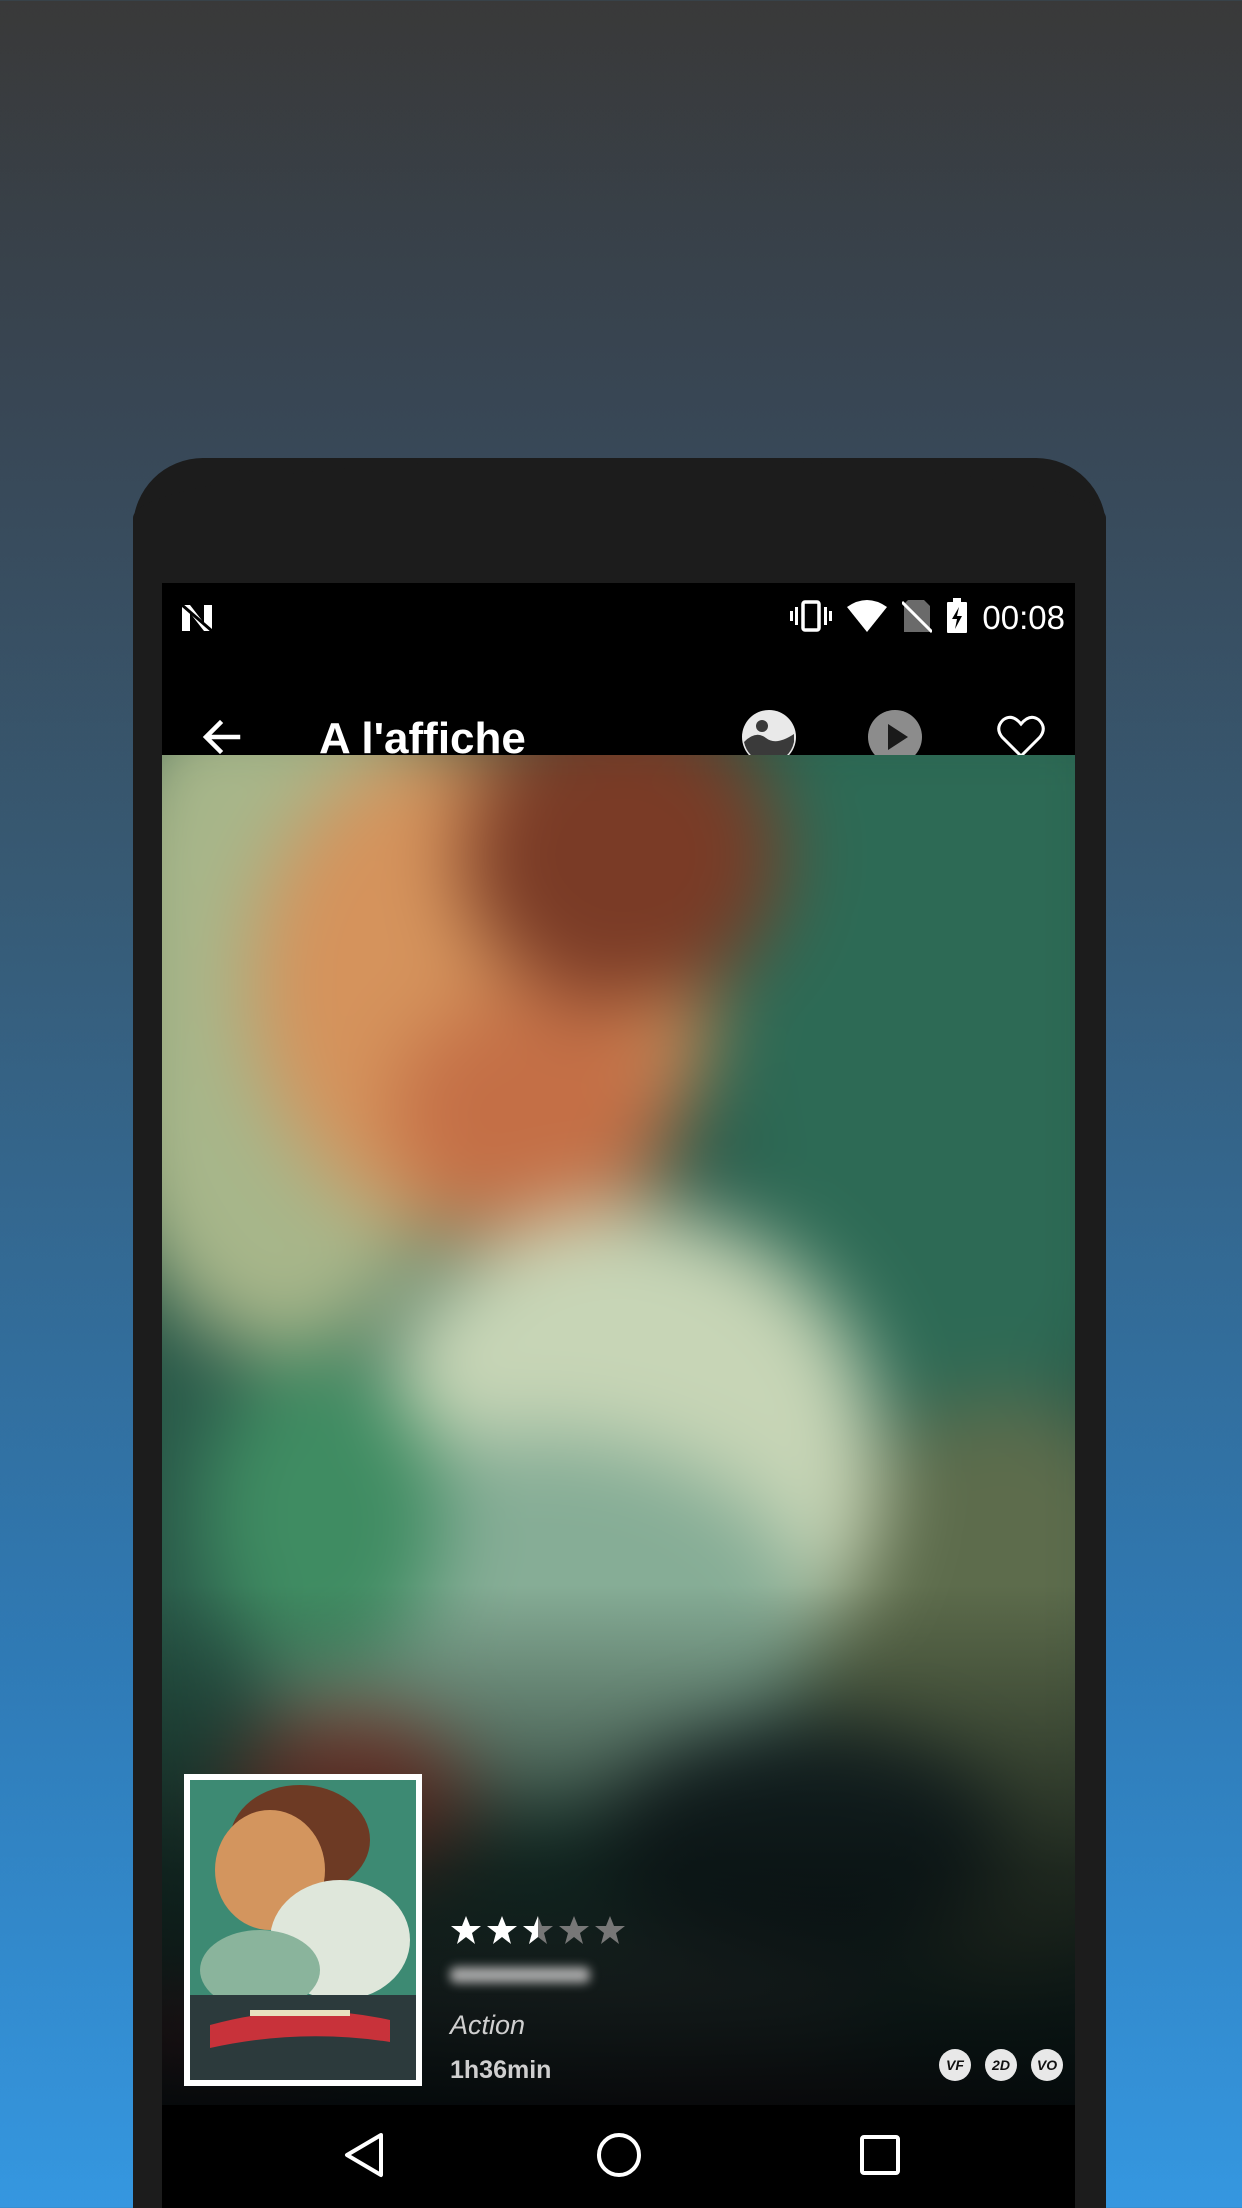 Image resolution: width=1242 pixels, height=2208 pixels. Describe the element at coordinates (811, 618) in the screenshot. I see `vibrate-icon` at that location.